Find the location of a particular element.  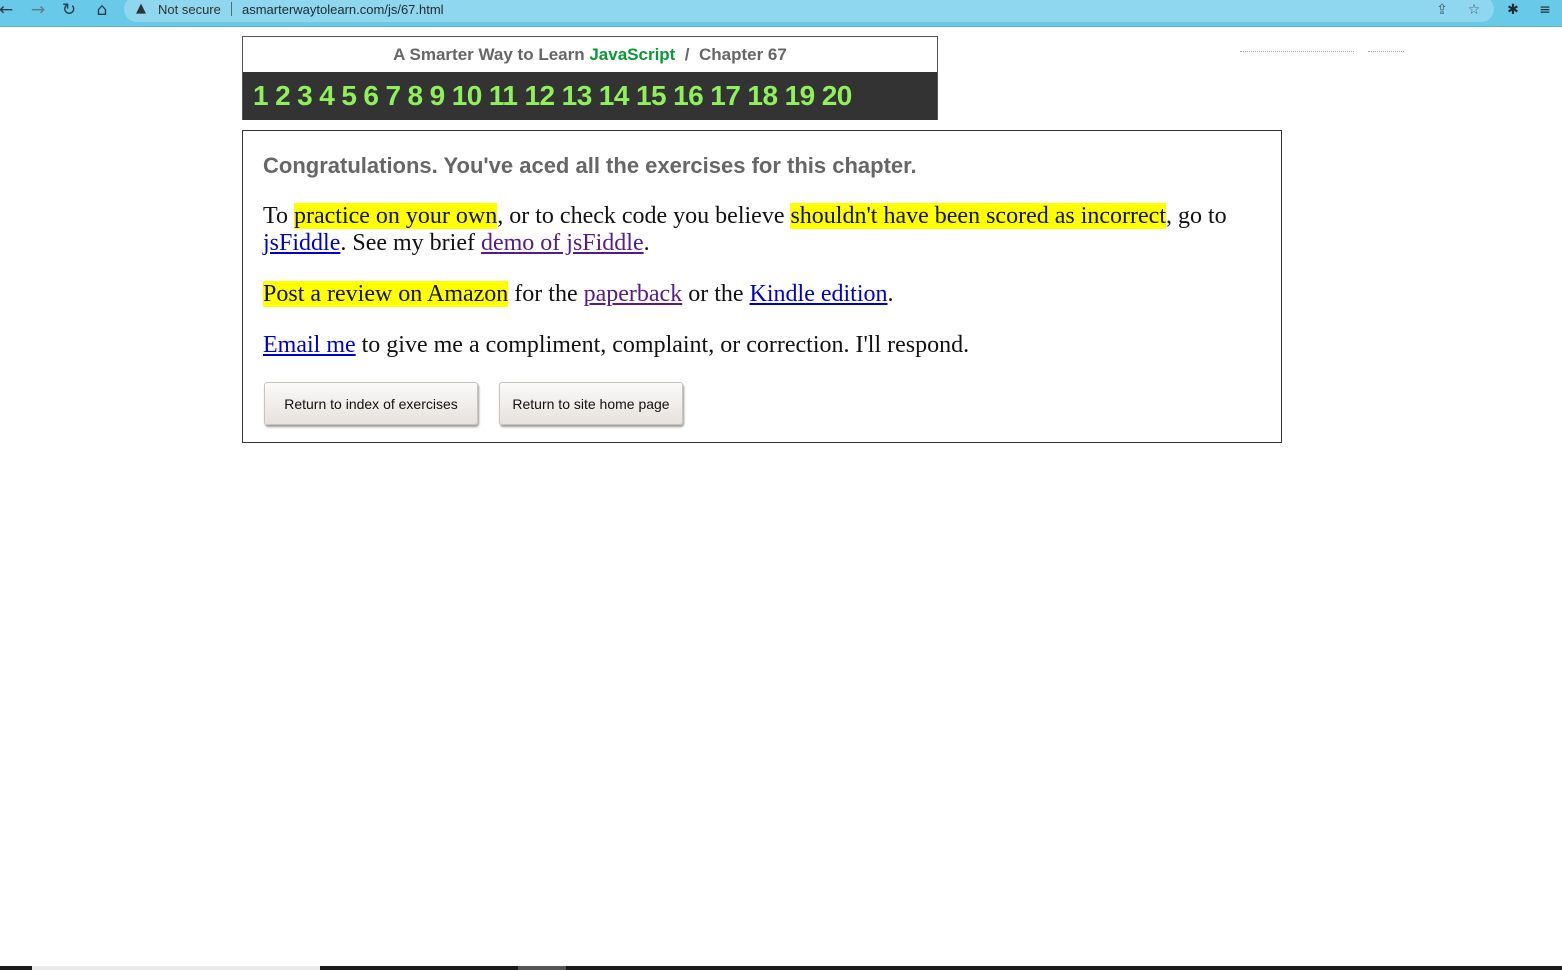

title-chapter: / Chapter 67 is located at coordinates (731, 54).